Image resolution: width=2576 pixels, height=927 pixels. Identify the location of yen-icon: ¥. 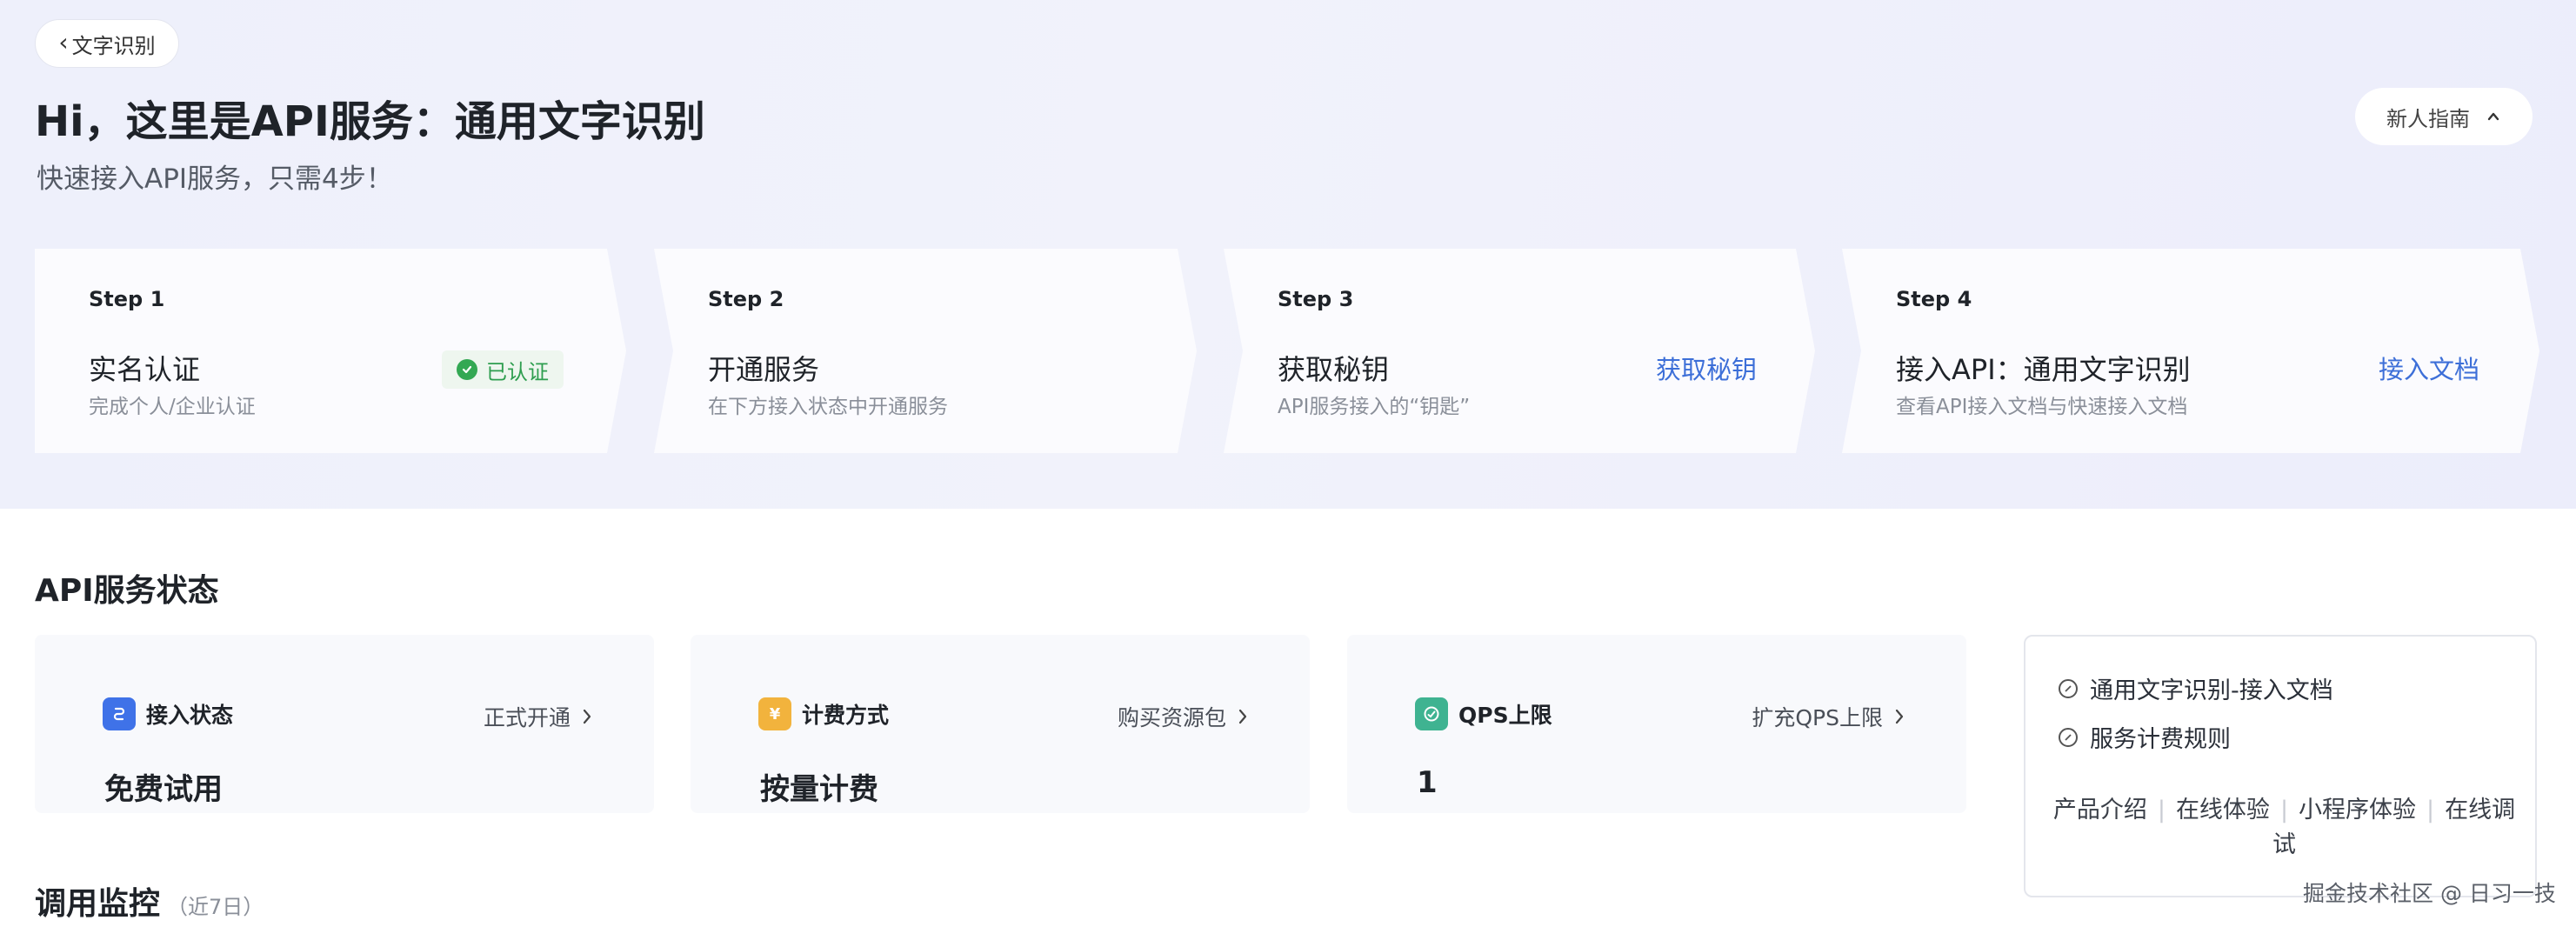
(774, 713).